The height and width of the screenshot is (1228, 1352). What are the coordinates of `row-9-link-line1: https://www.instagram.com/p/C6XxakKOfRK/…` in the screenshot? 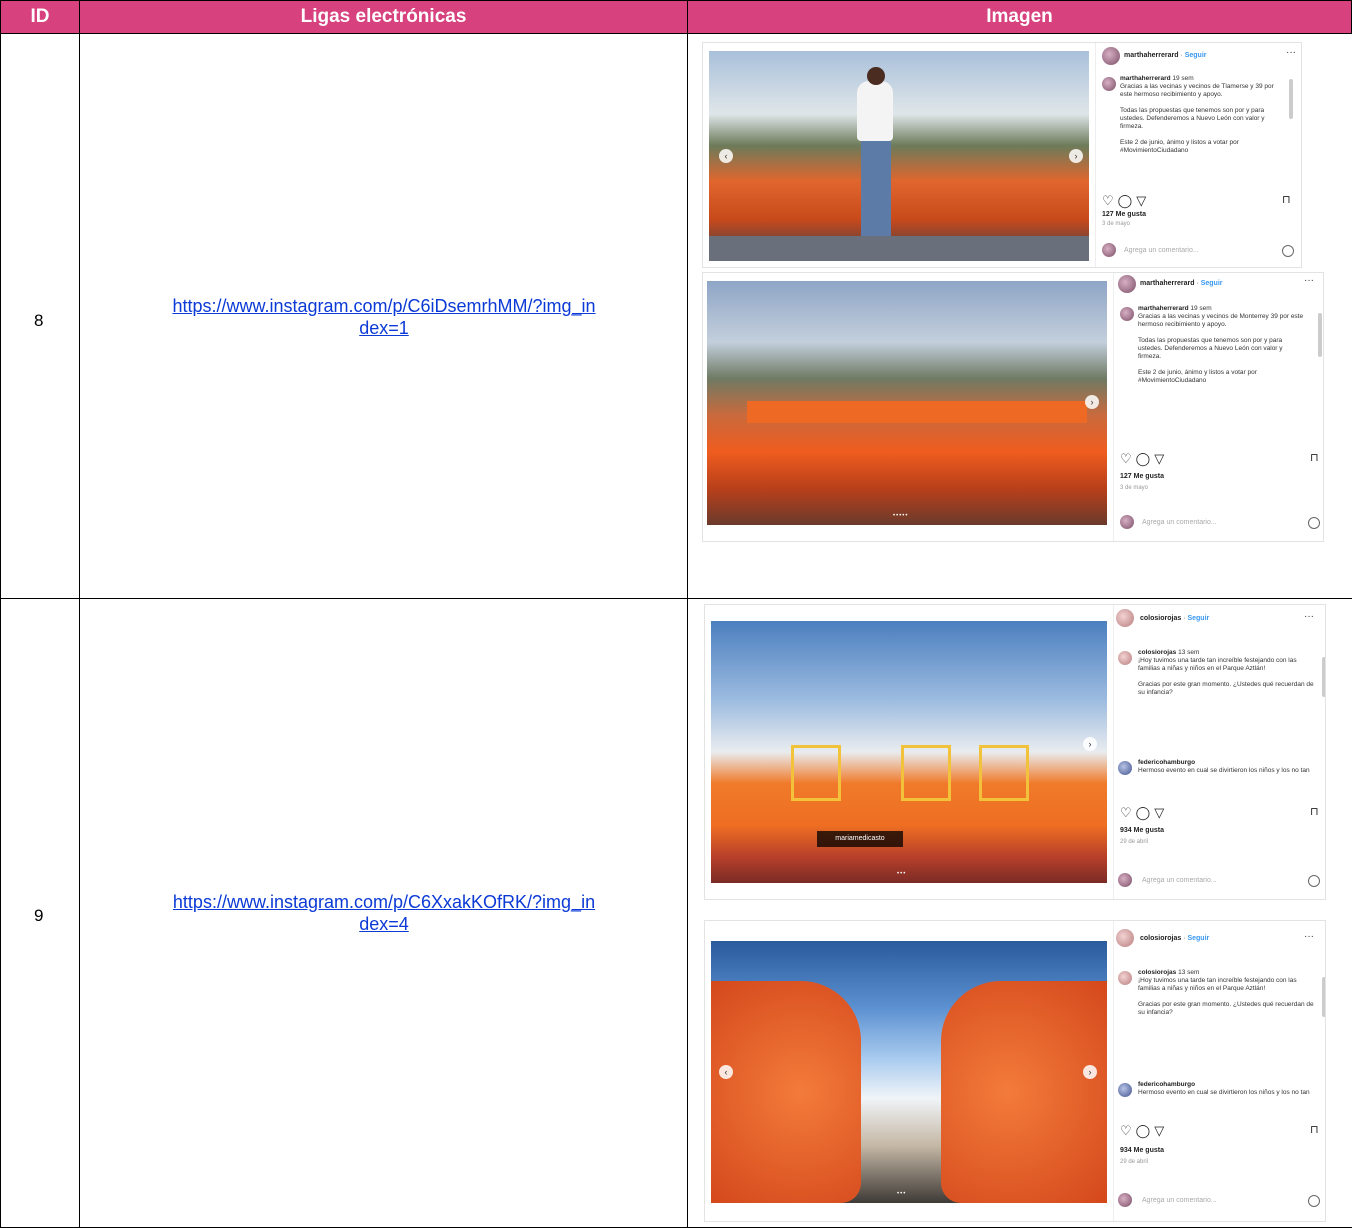 It's located at (384, 902).